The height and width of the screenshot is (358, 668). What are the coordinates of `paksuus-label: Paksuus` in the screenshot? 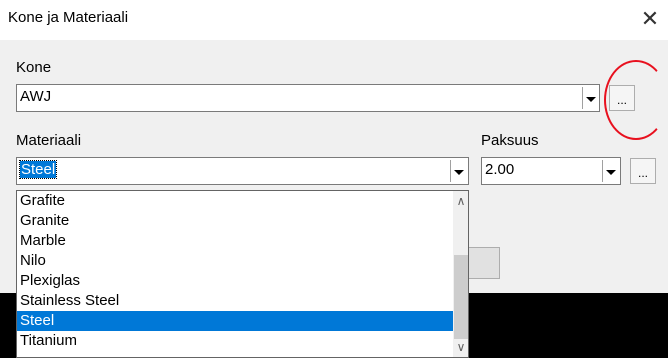 It's located at (510, 140).